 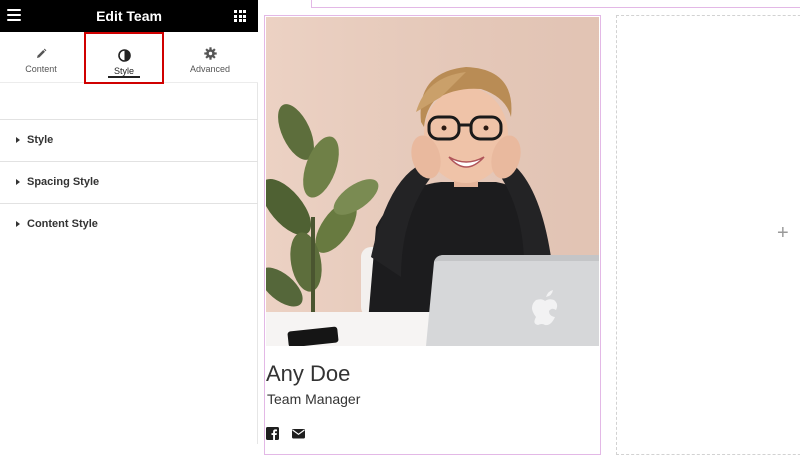 I want to click on tab-advanced-label: Advanced, so click(x=210, y=69).